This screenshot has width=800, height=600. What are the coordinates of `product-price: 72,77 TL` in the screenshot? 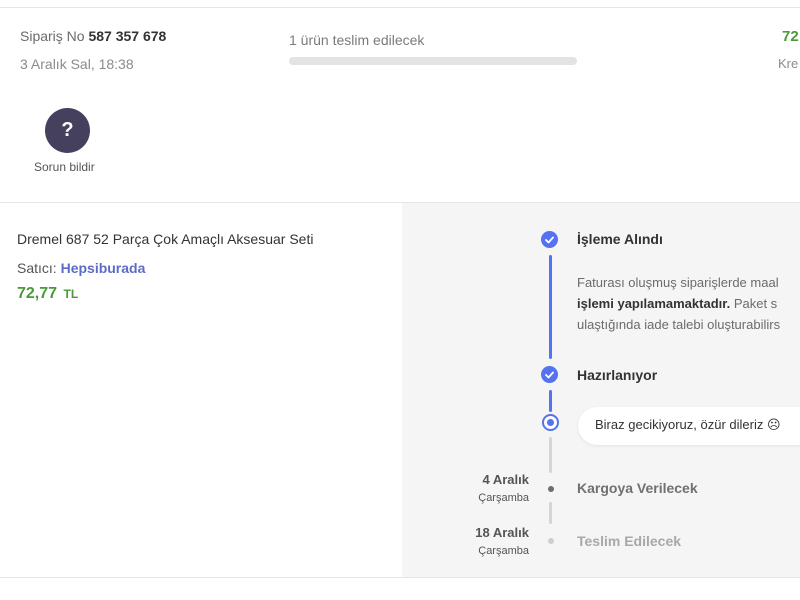 It's located at (47, 294).